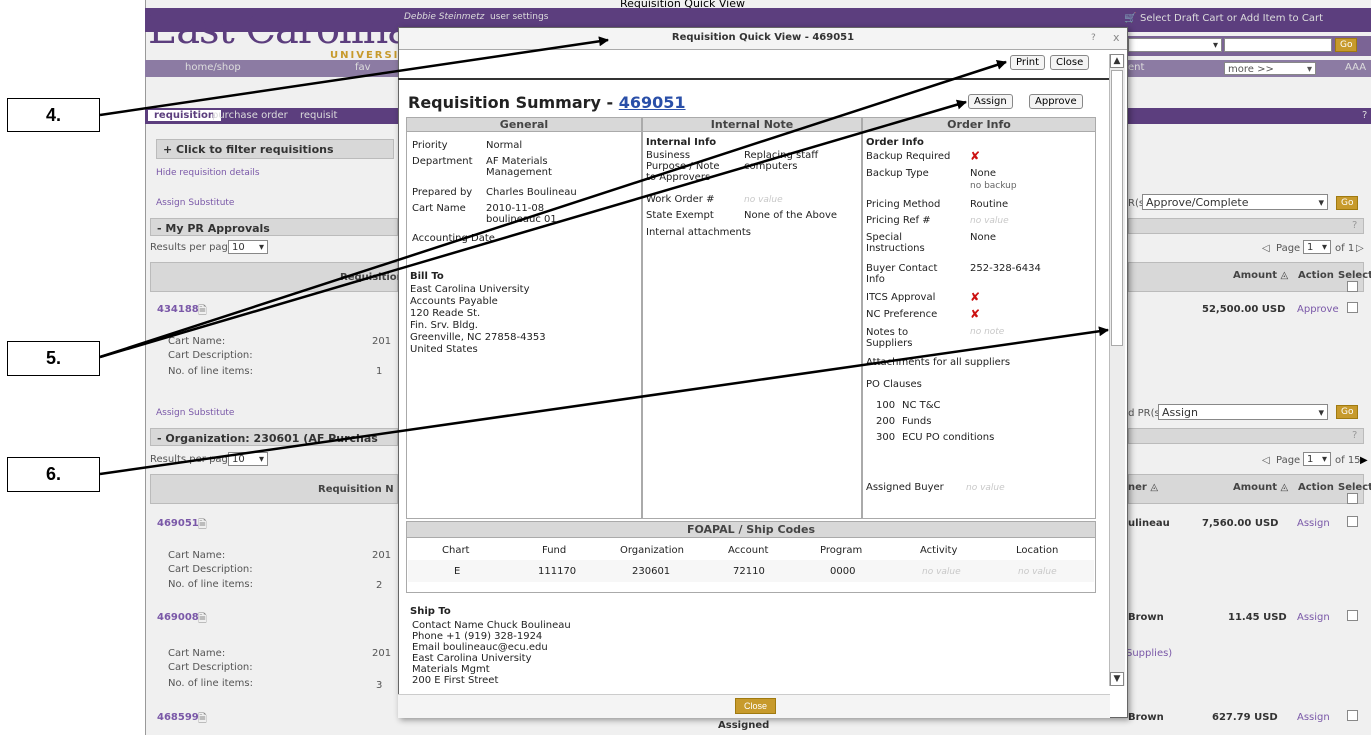 This screenshot has width=1371, height=735. I want to click on nav-home: home/shop, so click(213, 67).